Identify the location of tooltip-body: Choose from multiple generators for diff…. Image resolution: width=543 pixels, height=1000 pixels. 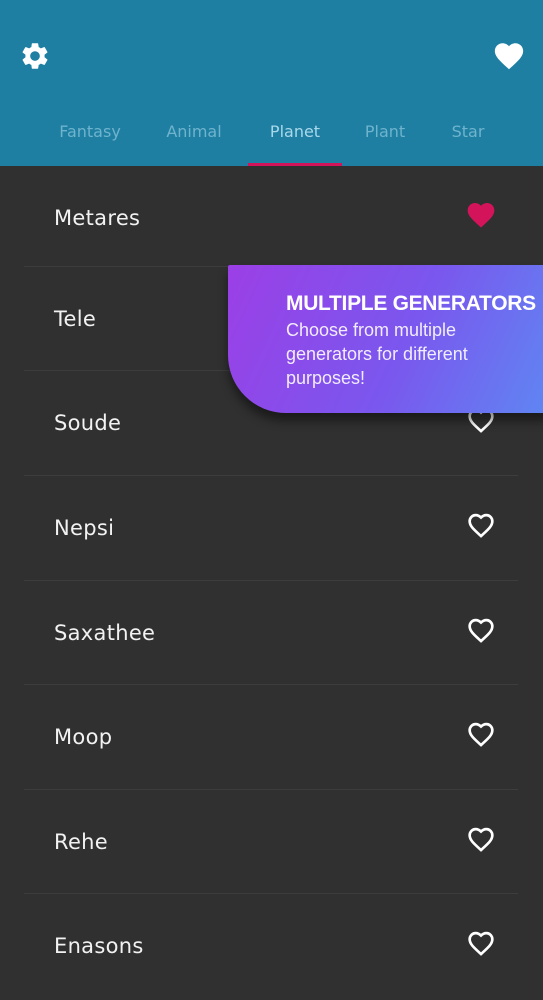
(377, 354).